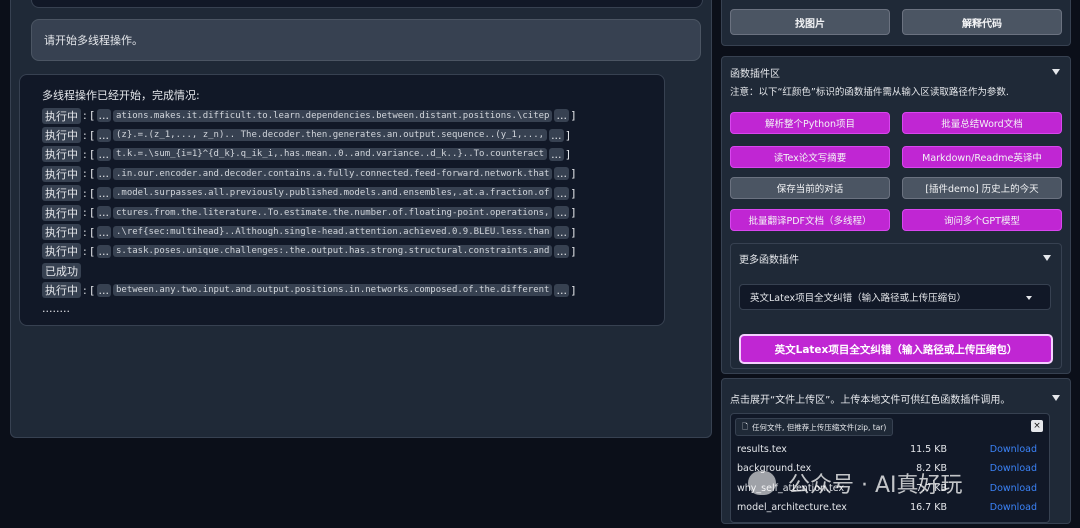 The image size is (1080, 528). I want to click on more-plugins-caret-icon, so click(1047, 258).